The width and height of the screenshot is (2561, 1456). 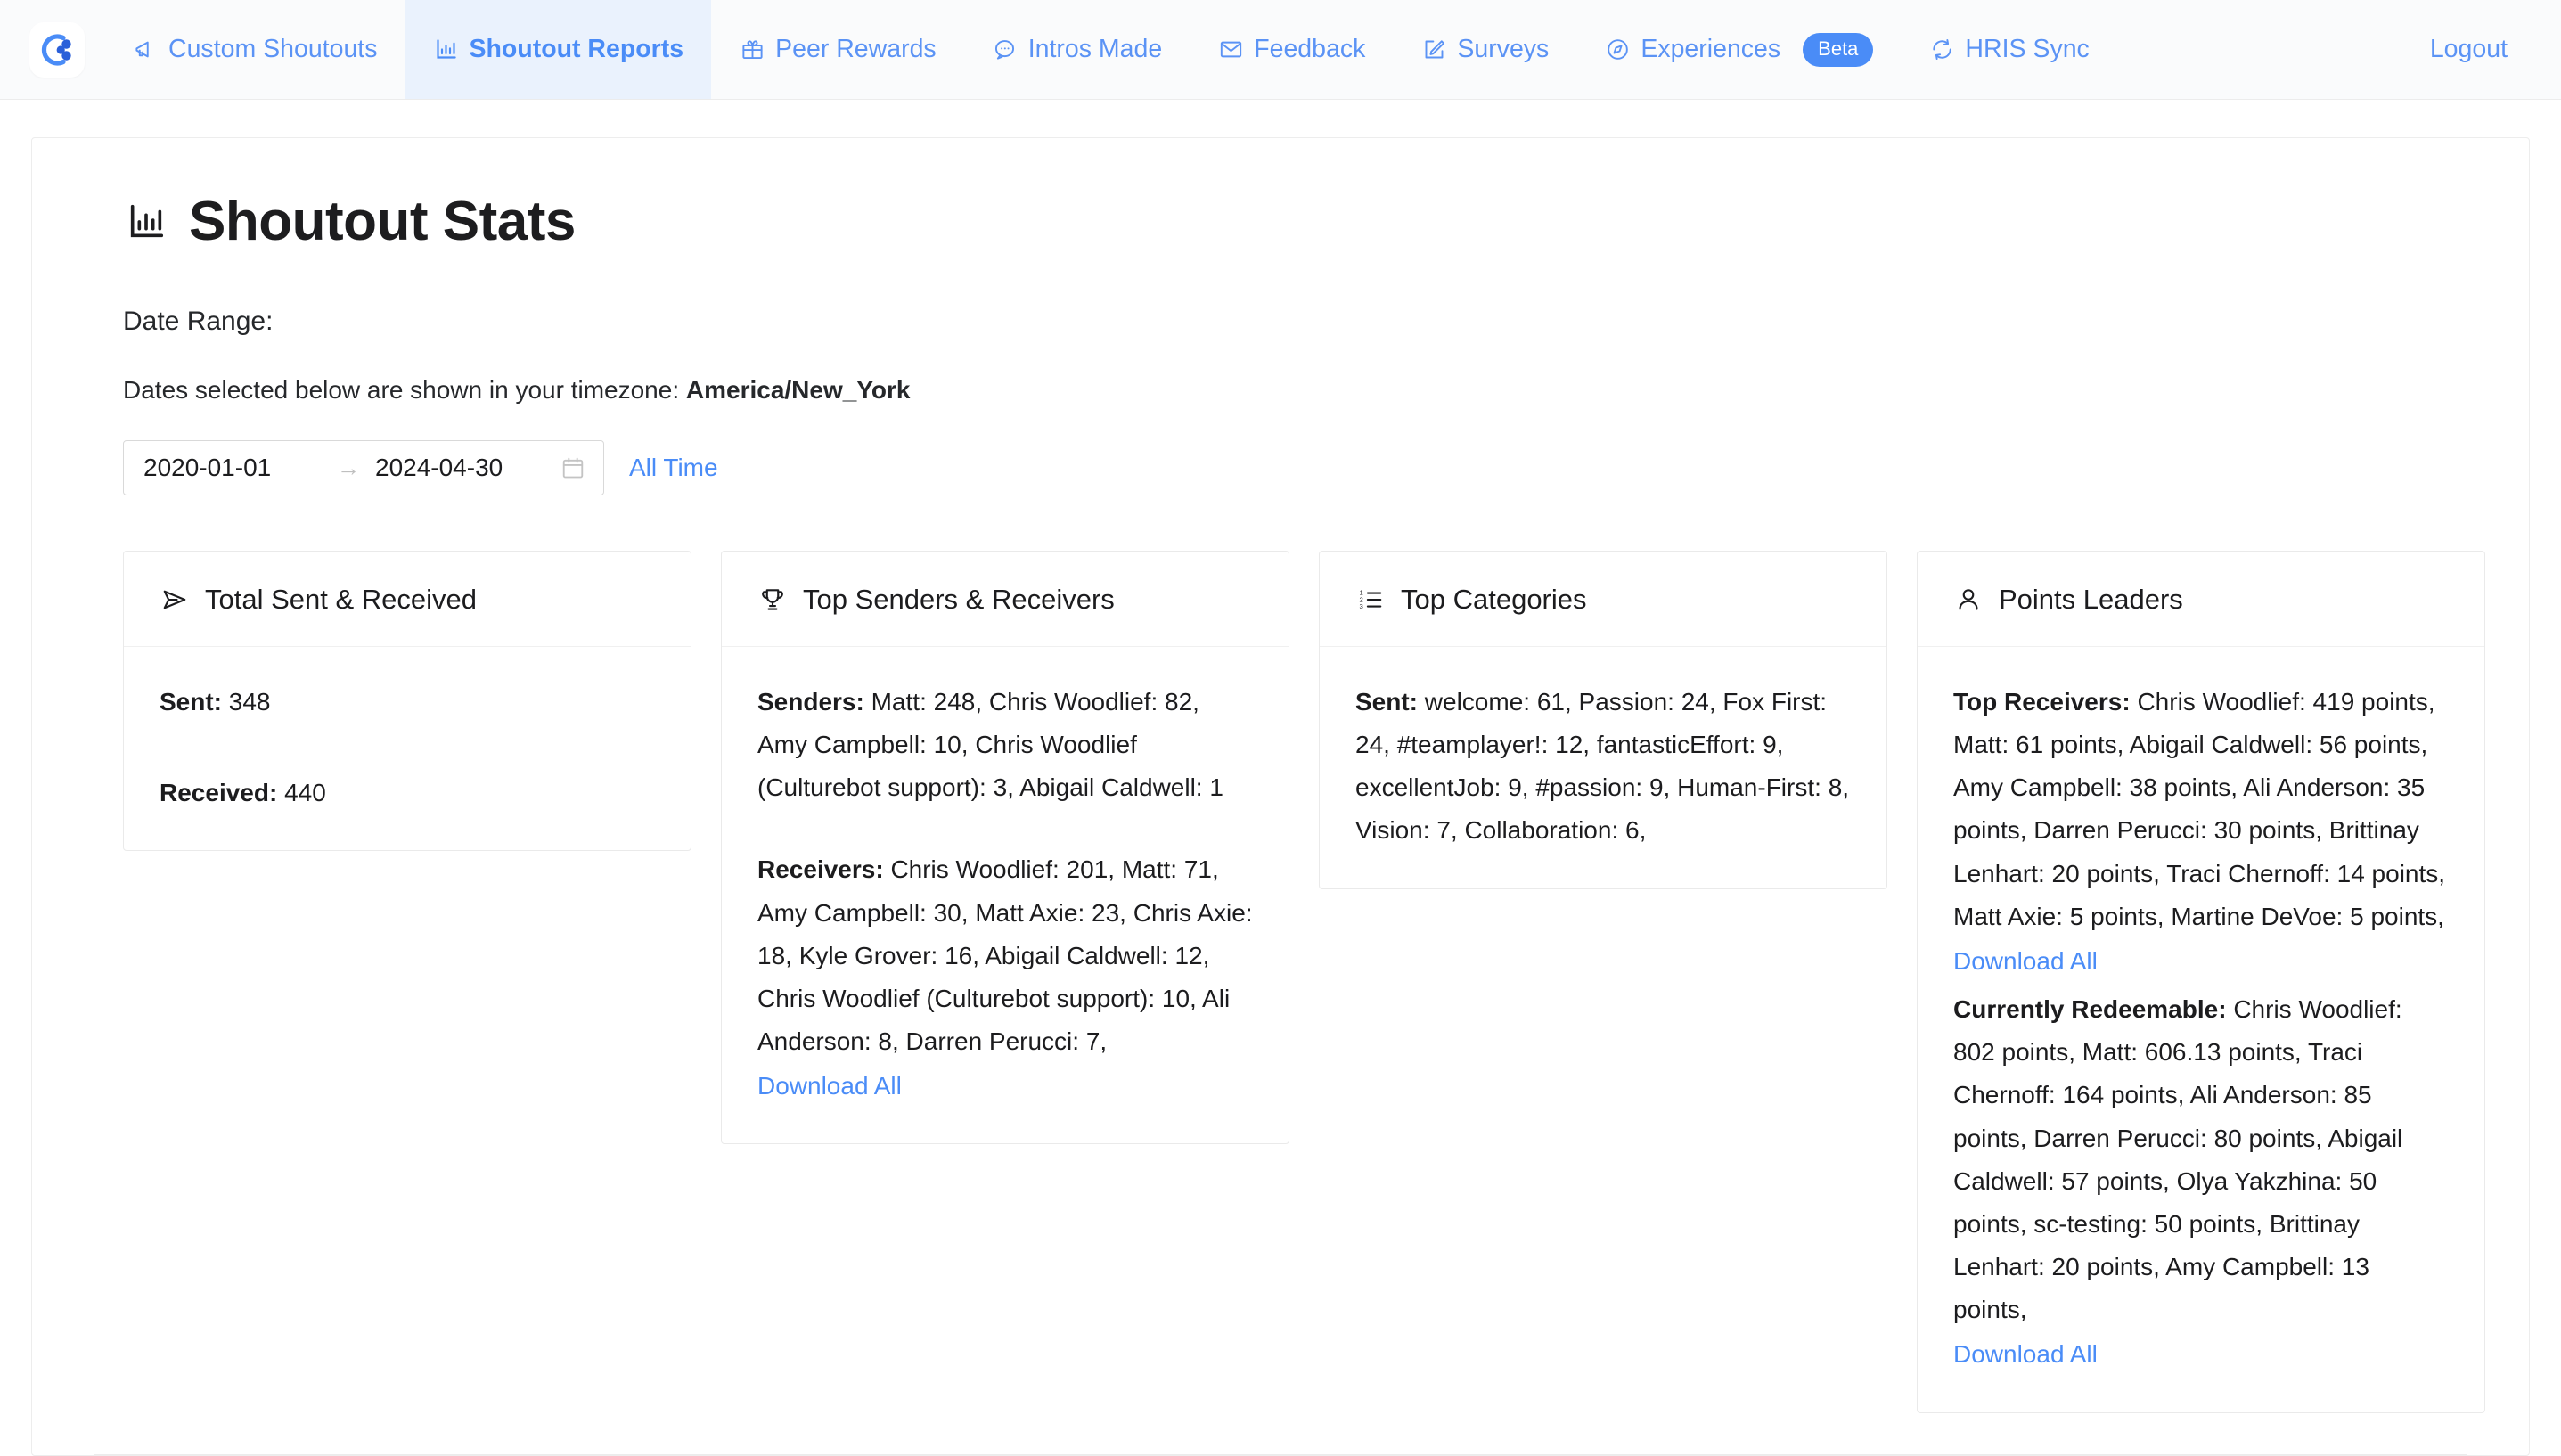 I want to click on card-header: 1 2 3 Top Categories, so click(x=1603, y=599).